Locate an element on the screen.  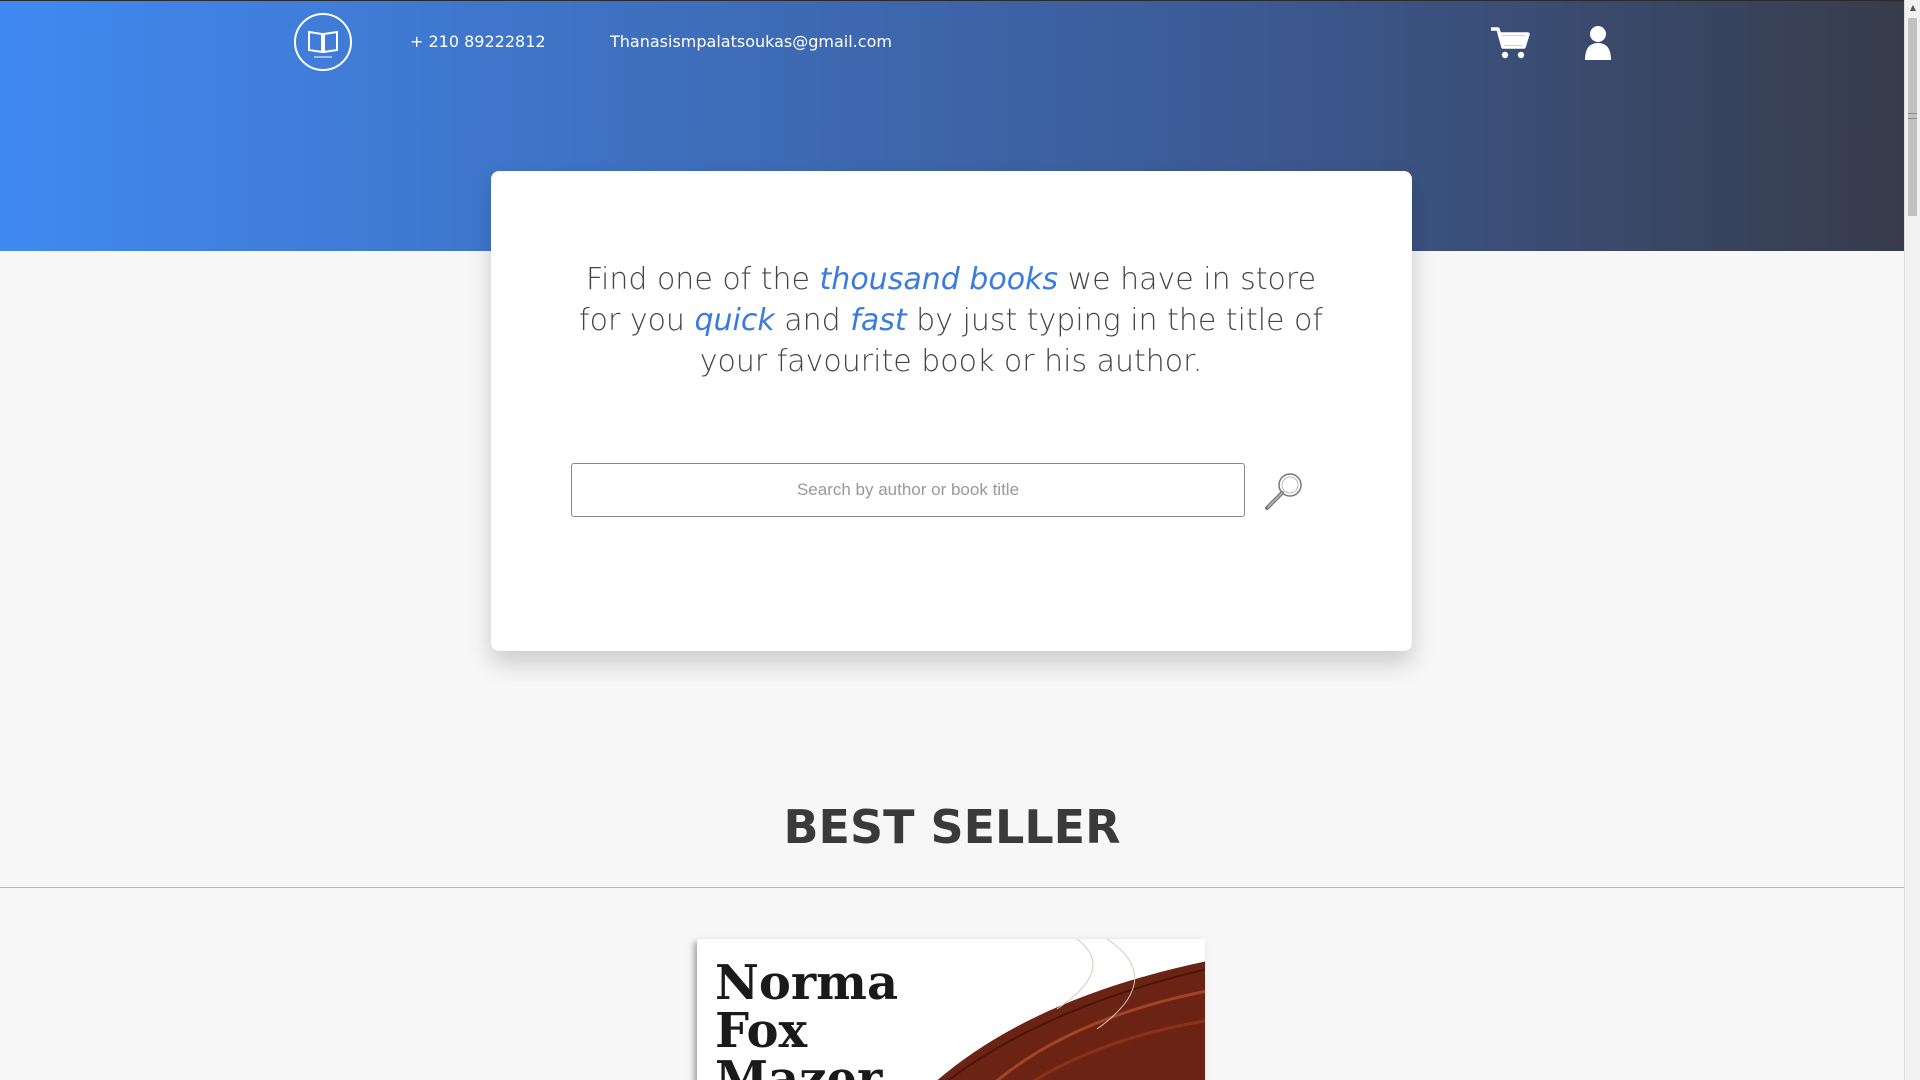
magnifier-icon is located at coordinates (1285, 491).